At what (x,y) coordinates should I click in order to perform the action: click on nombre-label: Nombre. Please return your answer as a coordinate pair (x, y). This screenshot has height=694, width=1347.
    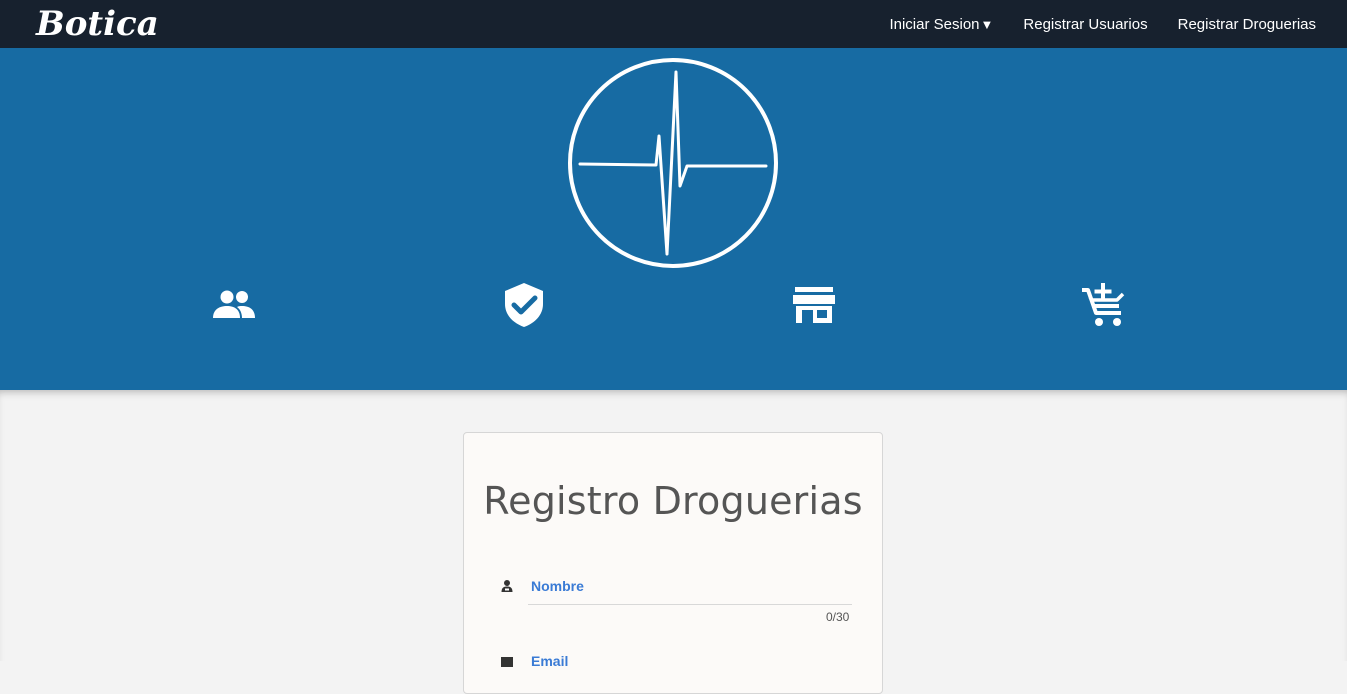
    Looking at the image, I should click on (557, 586).